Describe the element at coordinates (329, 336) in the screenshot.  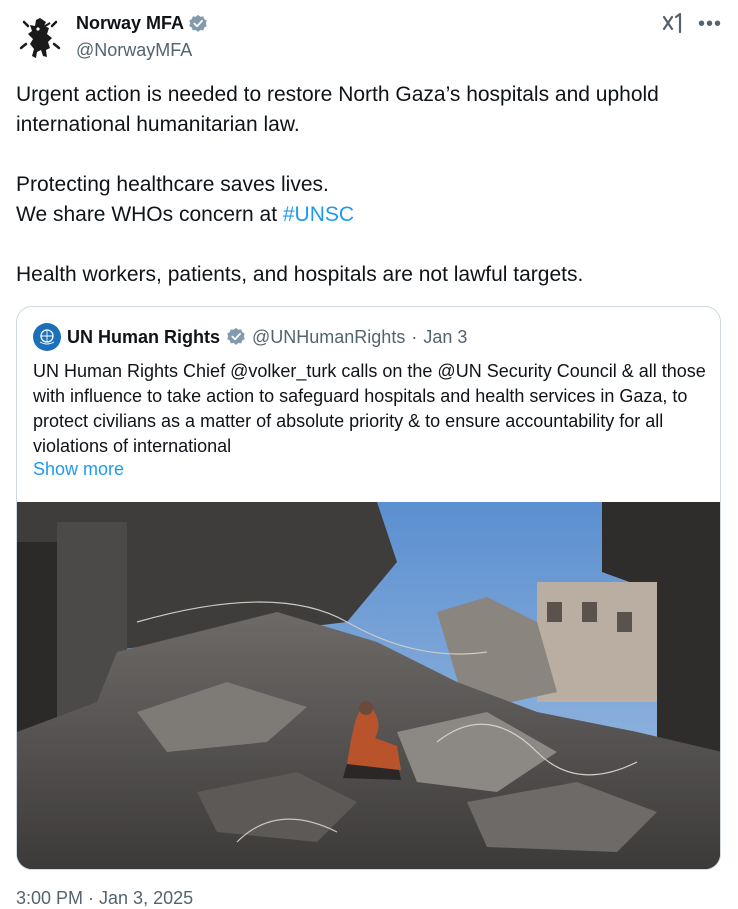
I see `quote-author-handle: @UNHumanRights` at that location.